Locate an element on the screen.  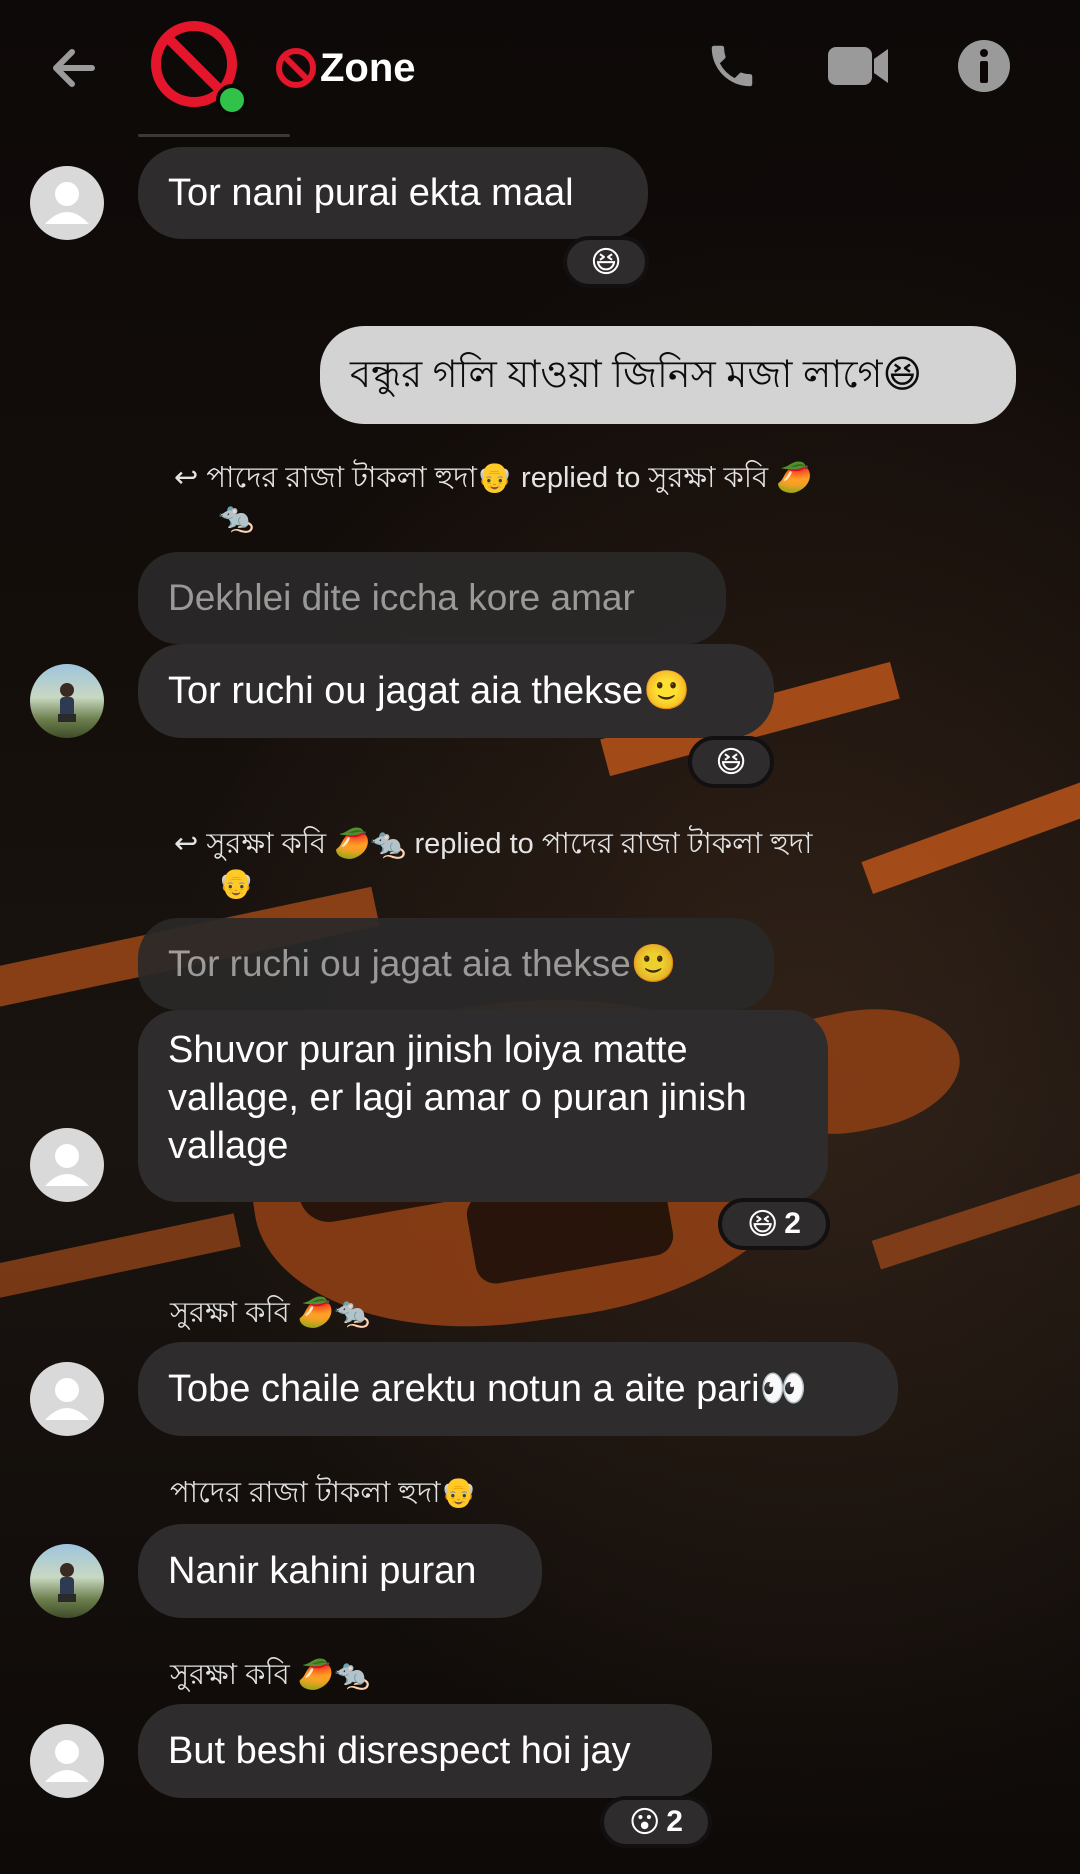
message-bubble: Tor ruchi ou jagat aia thekse🙂 is located at coordinates (456, 691).